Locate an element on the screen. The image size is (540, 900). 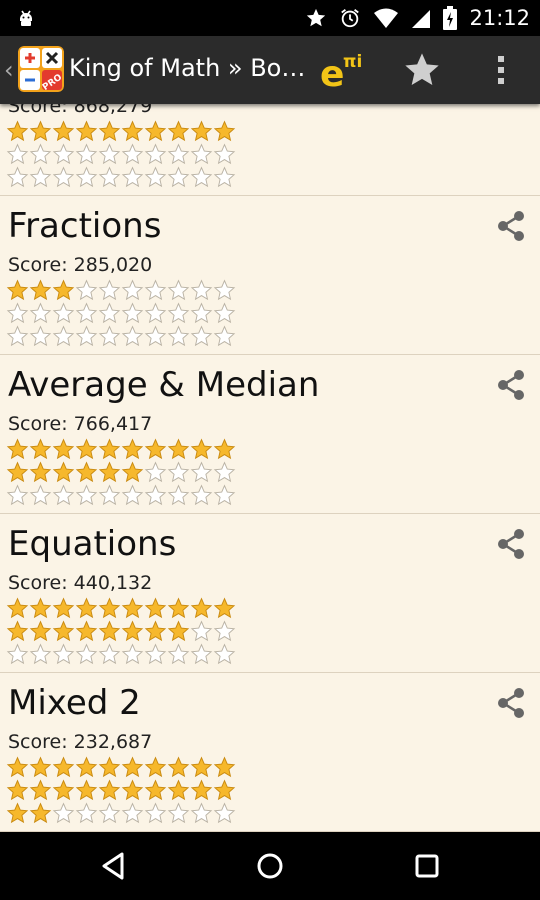
category-score: Score: 766,417 is located at coordinates (80, 424).